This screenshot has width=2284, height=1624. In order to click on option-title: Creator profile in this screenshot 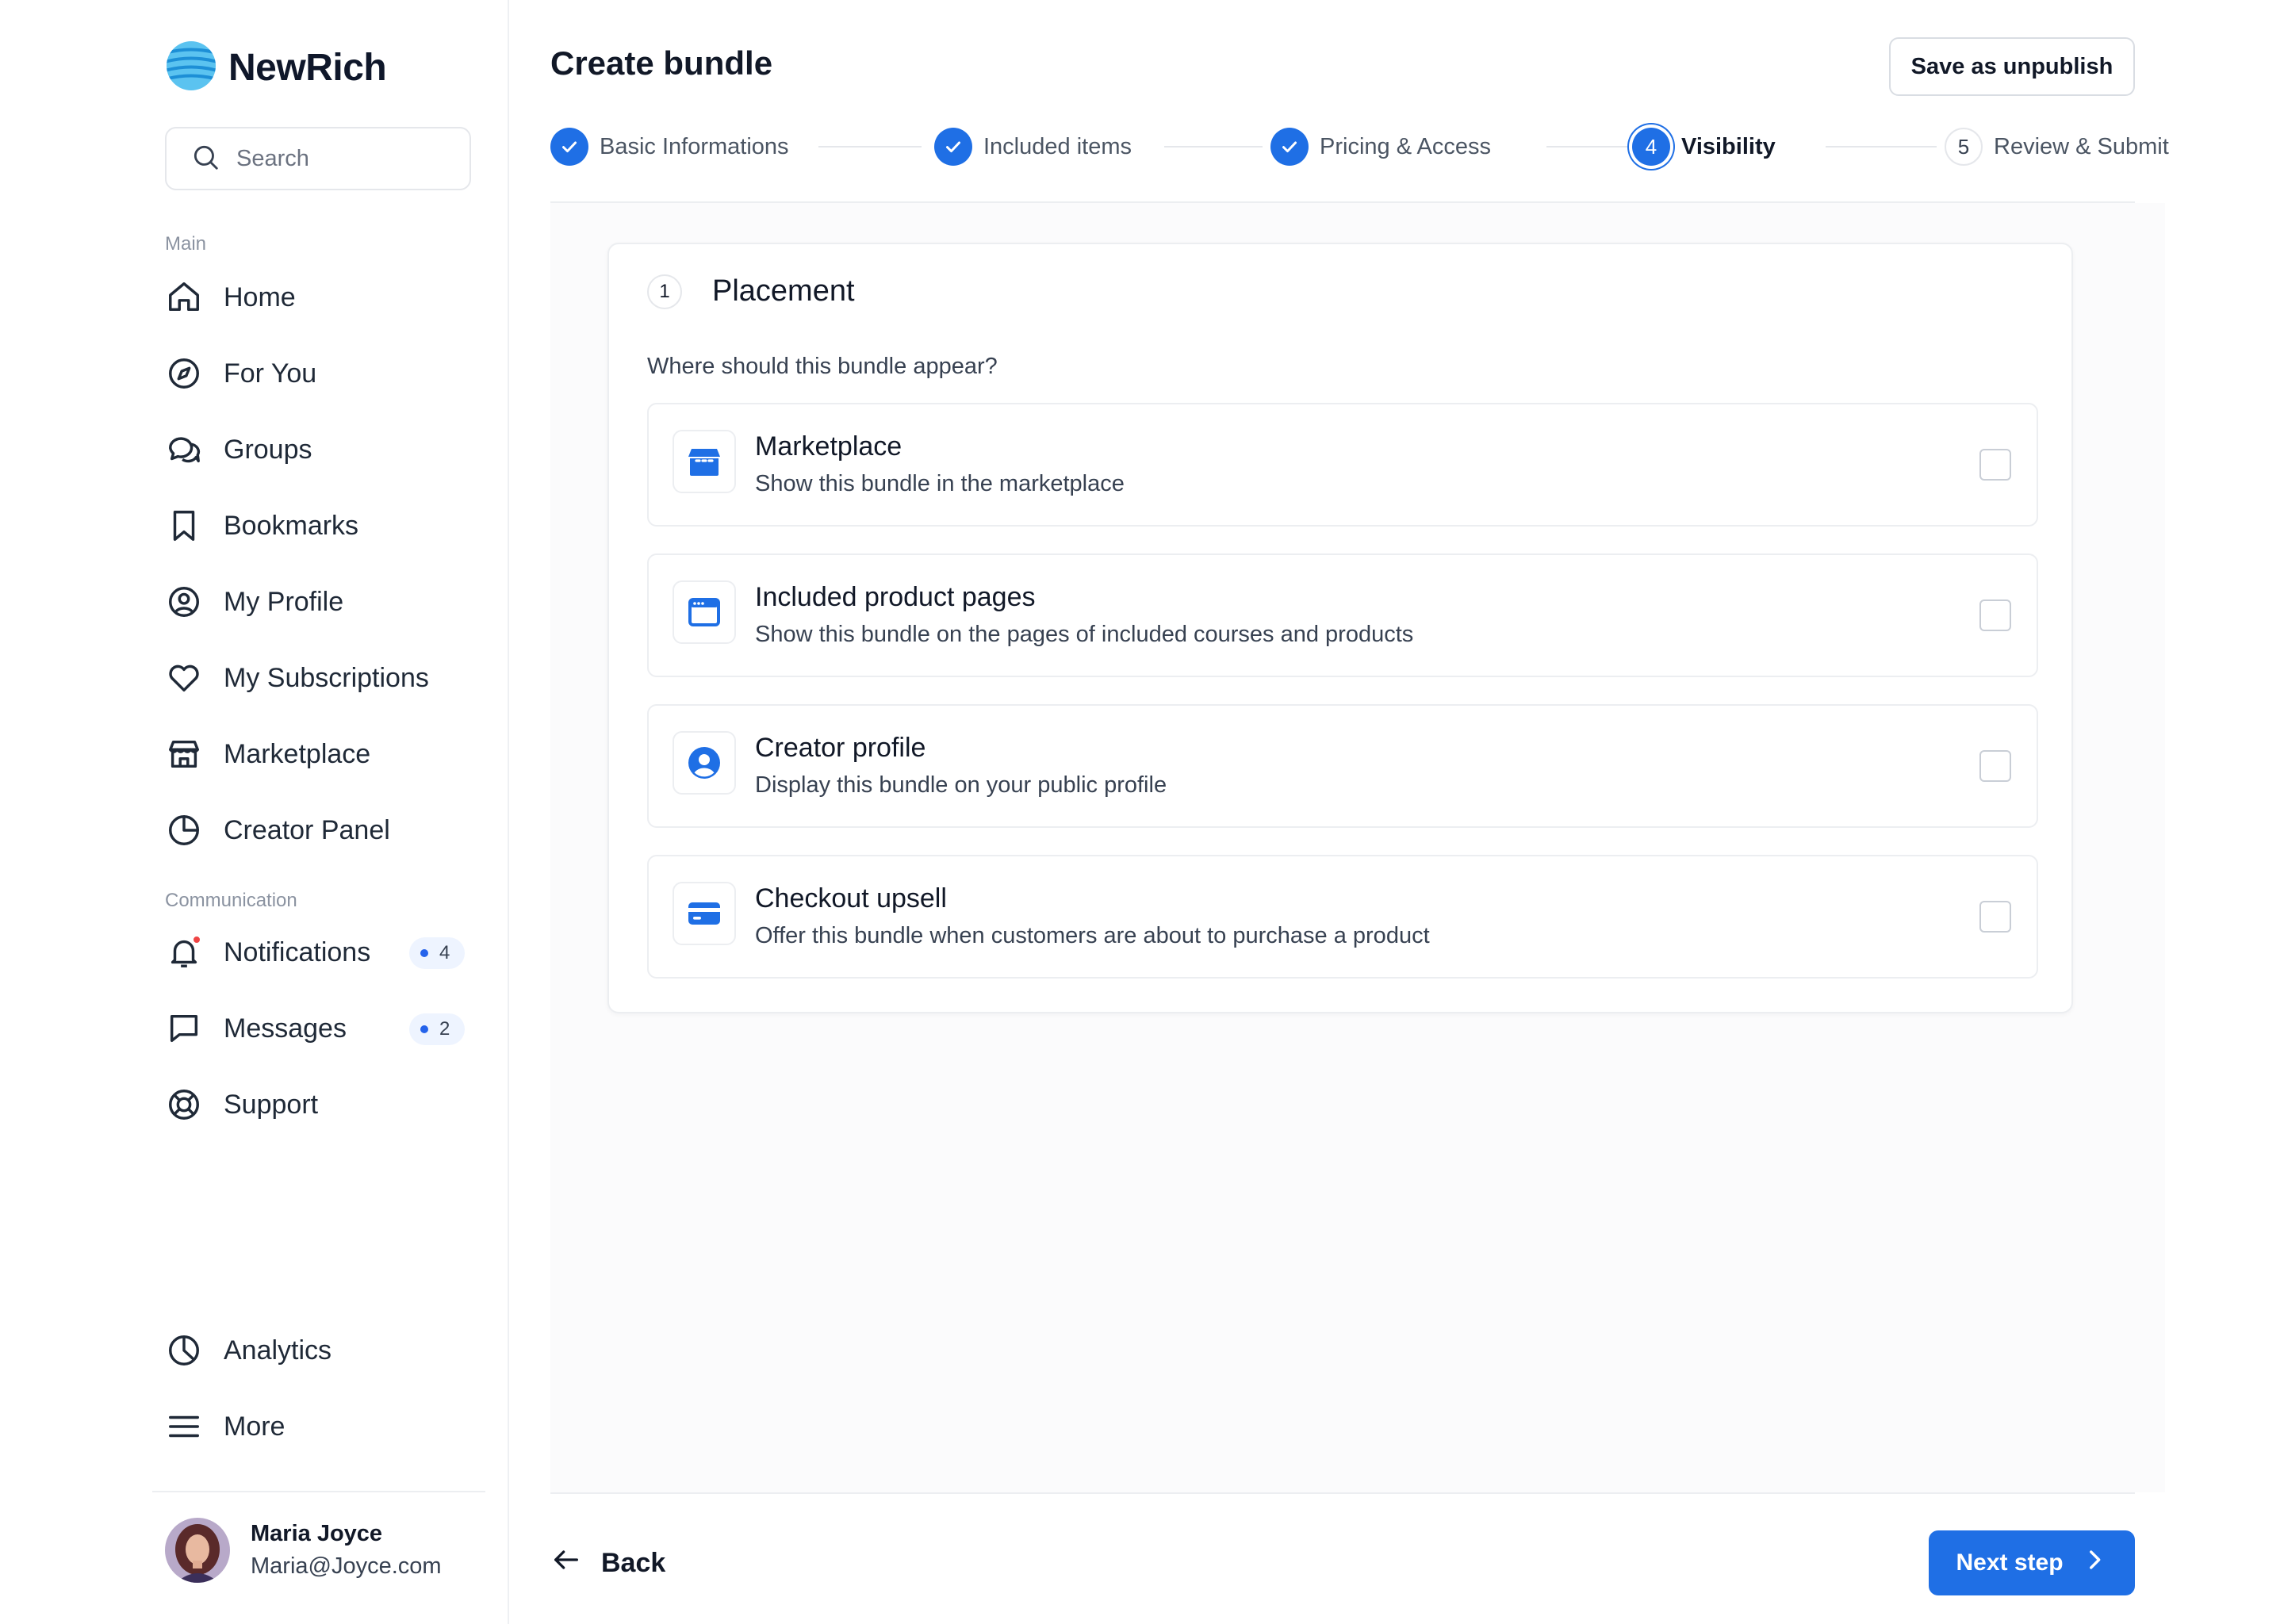, I will do `click(840, 748)`.